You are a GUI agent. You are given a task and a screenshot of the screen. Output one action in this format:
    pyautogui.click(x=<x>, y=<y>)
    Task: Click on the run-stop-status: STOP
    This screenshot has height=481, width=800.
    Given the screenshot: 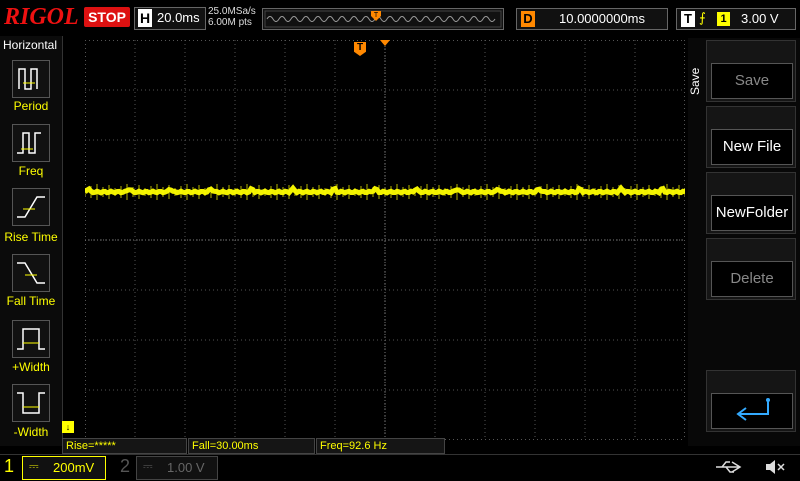 What is the action you would take?
    pyautogui.click(x=107, y=17)
    